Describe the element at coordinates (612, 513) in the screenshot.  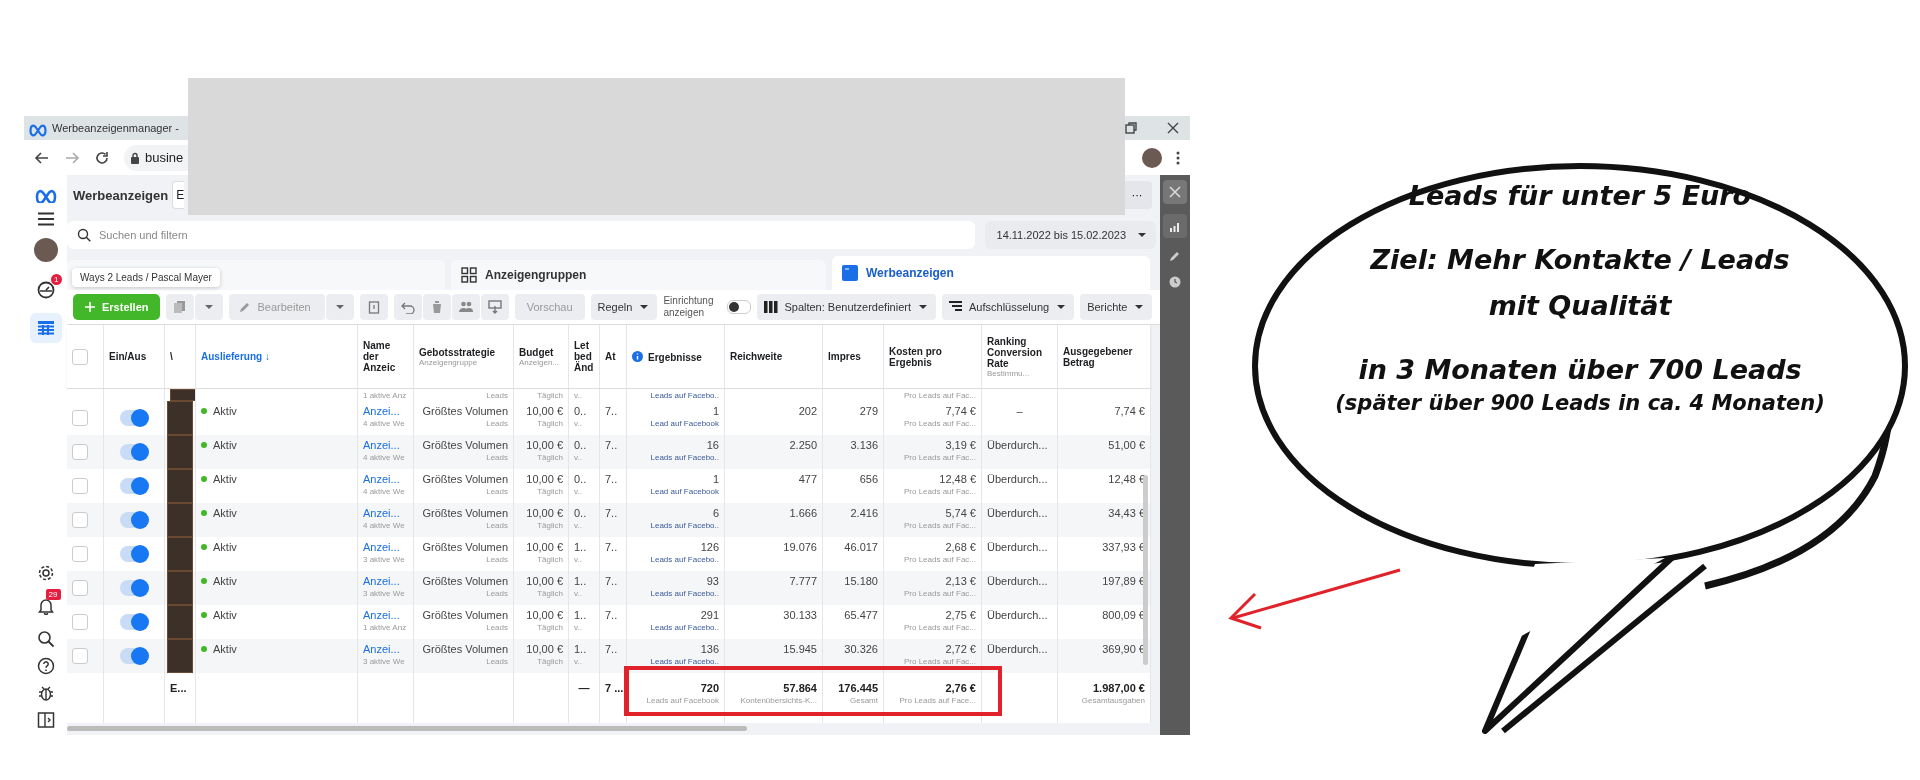
I see `table-cell-text: 7..` at that location.